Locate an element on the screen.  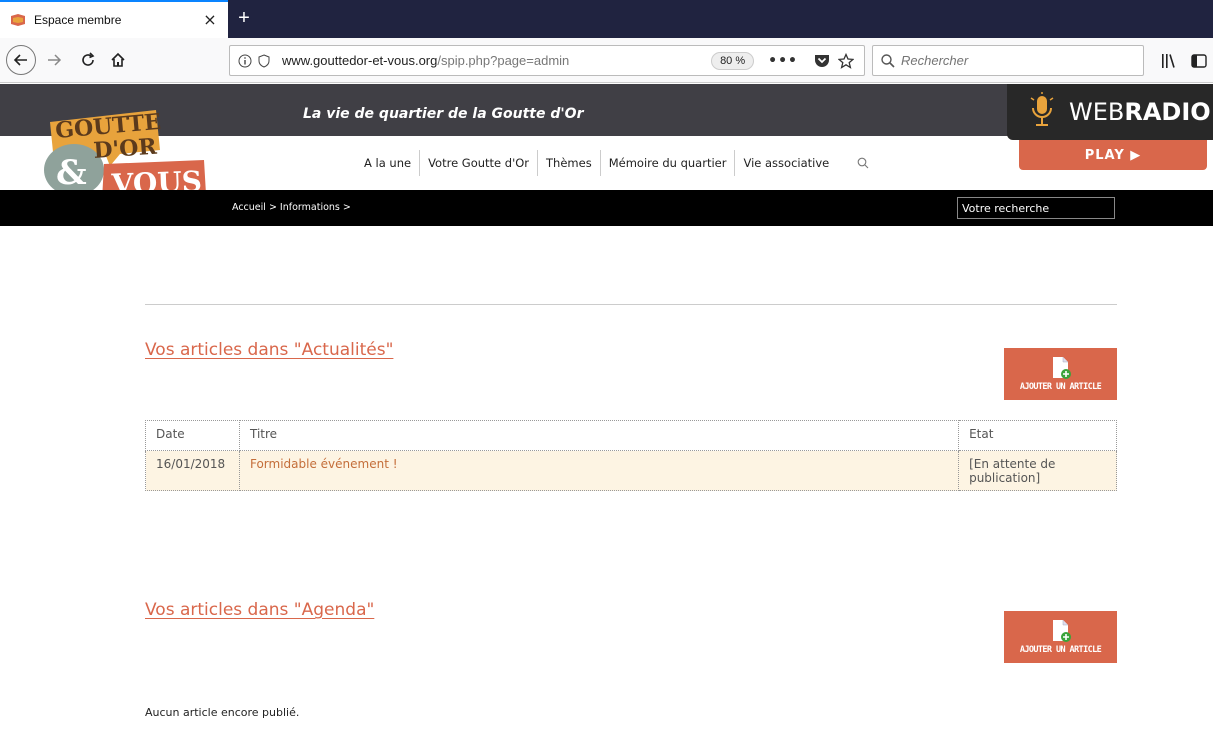
arrow-right-icon is located at coordinates (55, 60).